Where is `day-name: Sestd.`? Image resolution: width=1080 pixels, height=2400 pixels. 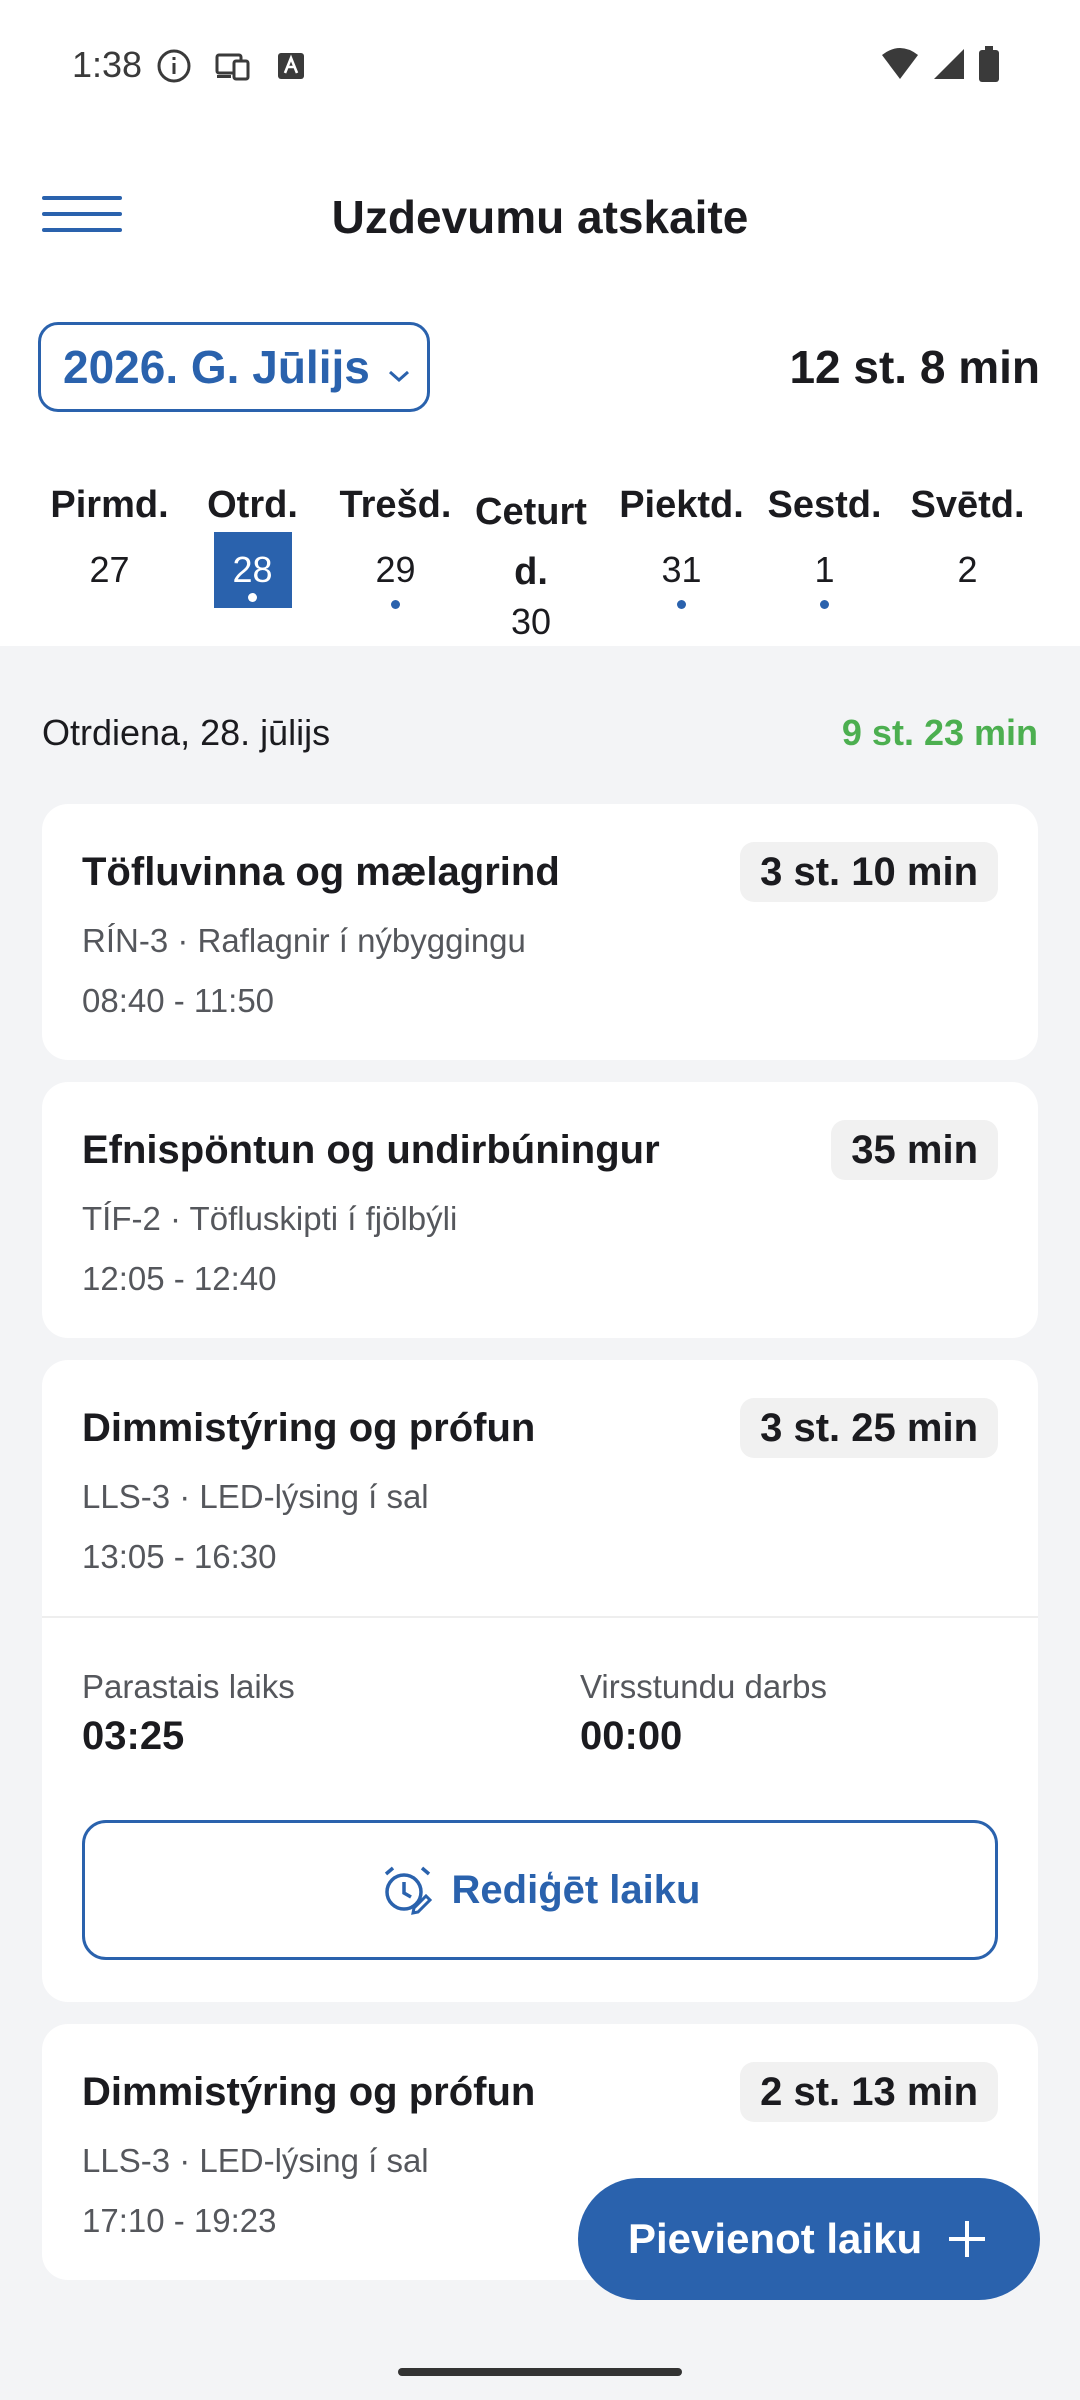 day-name: Sestd. is located at coordinates (824, 505).